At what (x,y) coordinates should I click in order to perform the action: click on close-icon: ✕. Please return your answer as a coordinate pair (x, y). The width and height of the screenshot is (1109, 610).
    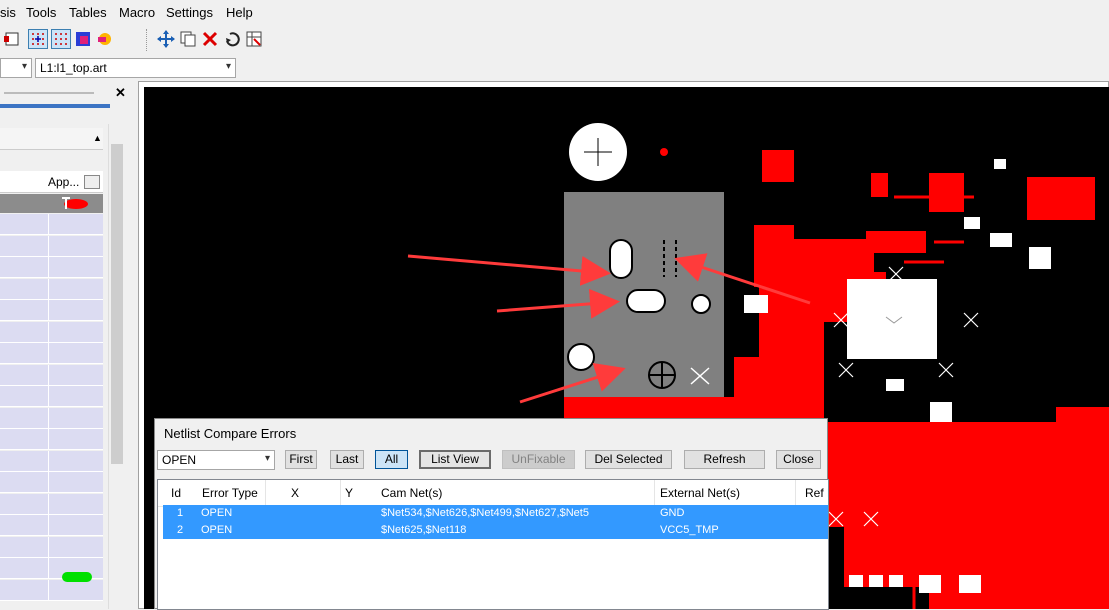
    Looking at the image, I should click on (120, 93).